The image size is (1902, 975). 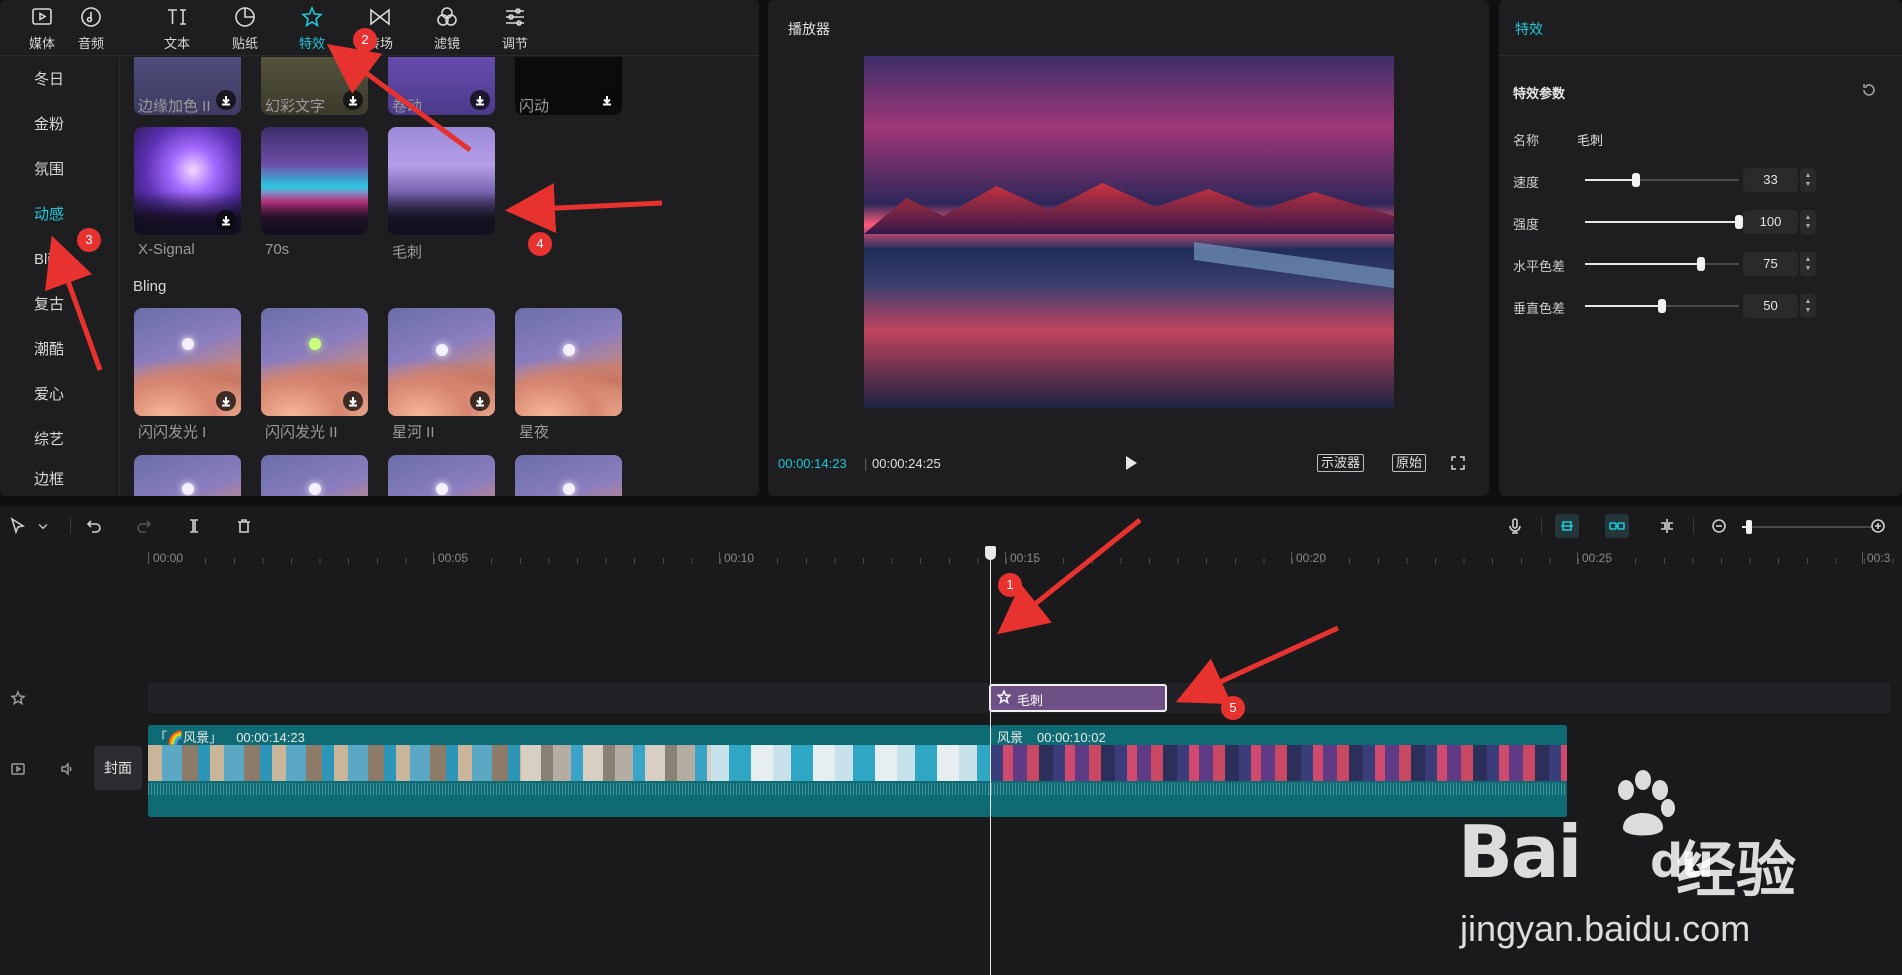 I want to click on vertical-aberration-slider, so click(x=1662, y=306).